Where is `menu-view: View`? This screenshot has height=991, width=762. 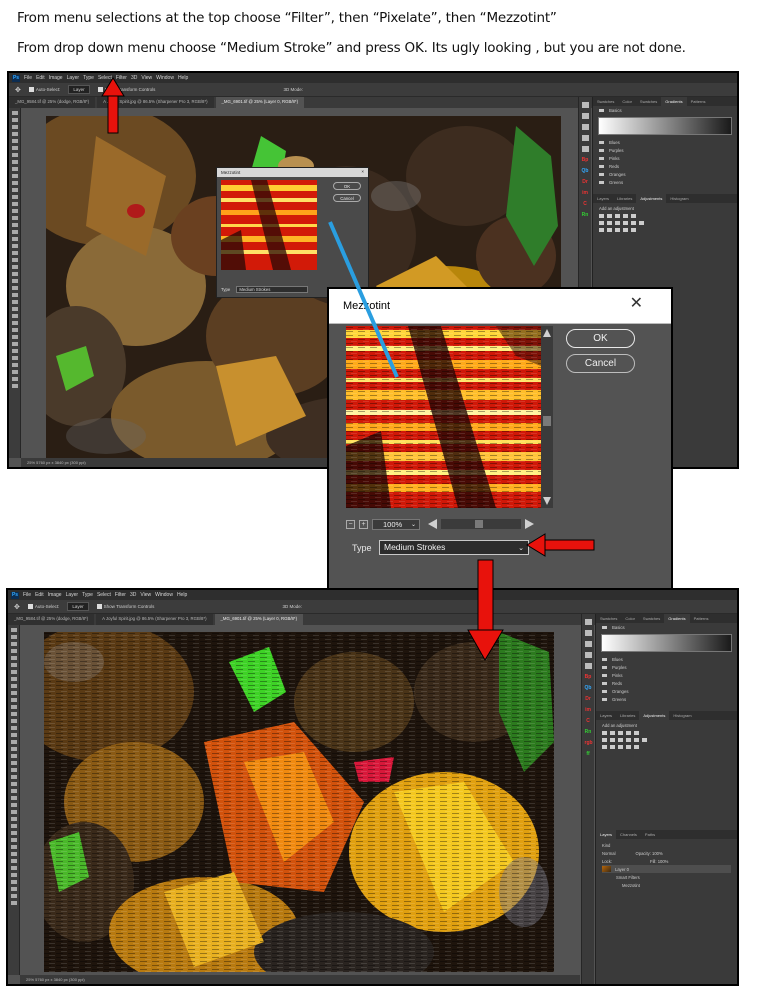 menu-view: View is located at coordinates (145, 595).